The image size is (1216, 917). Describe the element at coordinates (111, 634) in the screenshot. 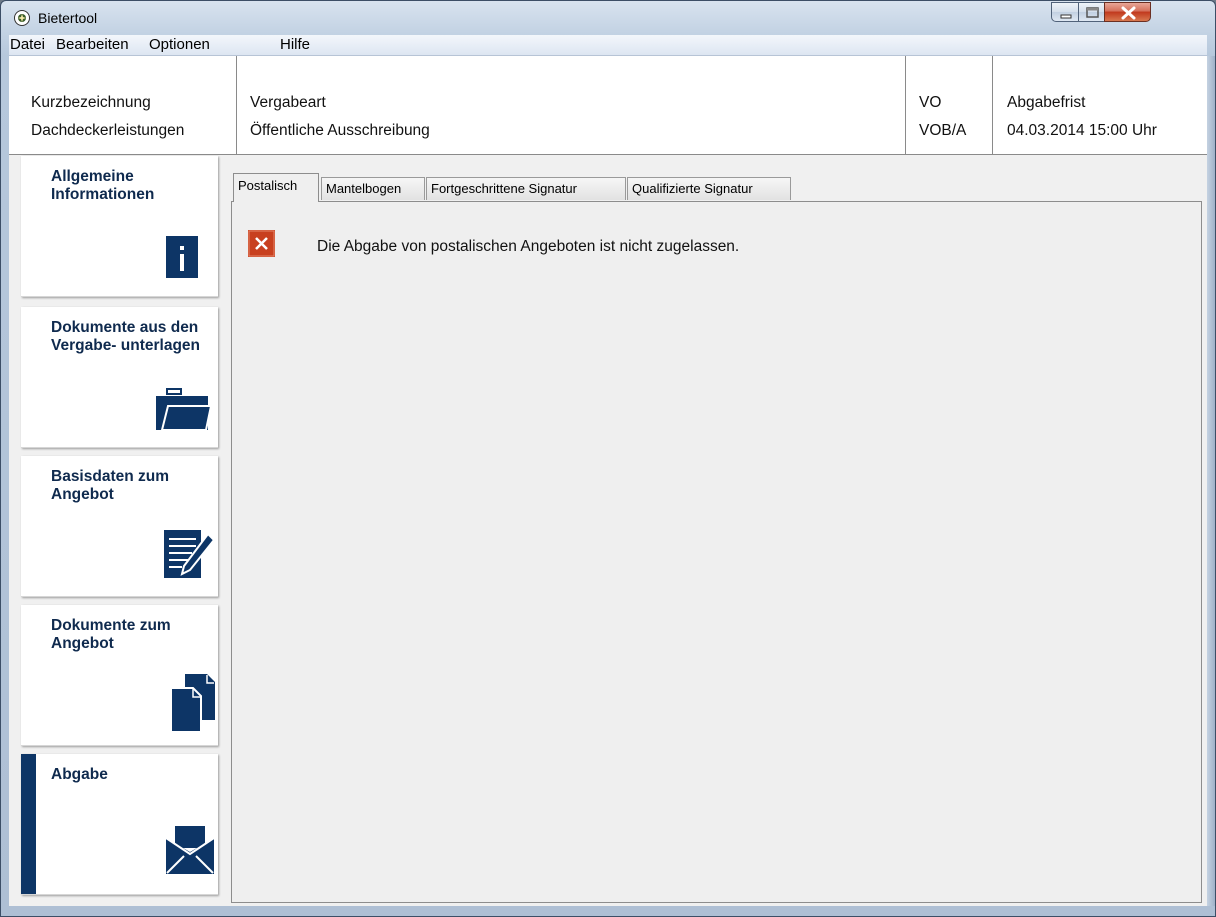

I see `sidebar-item-label: Dokumente zum Angebot` at that location.